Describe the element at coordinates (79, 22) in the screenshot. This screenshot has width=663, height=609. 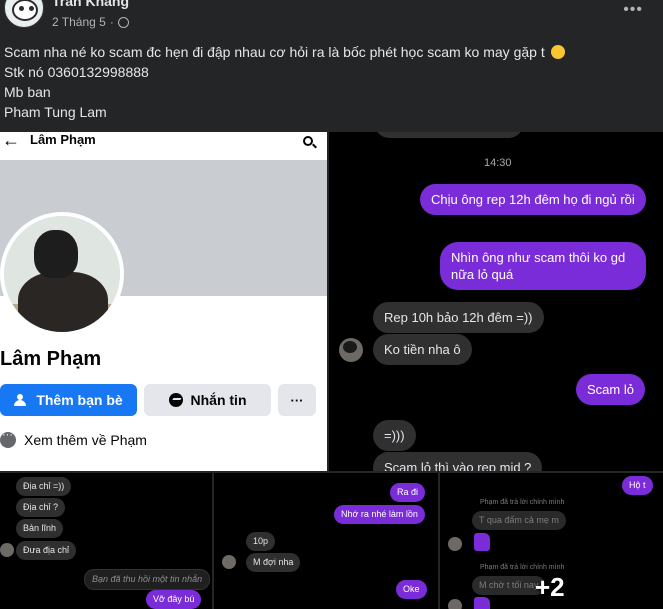
I see `post-date: 2 Tháng 5` at that location.